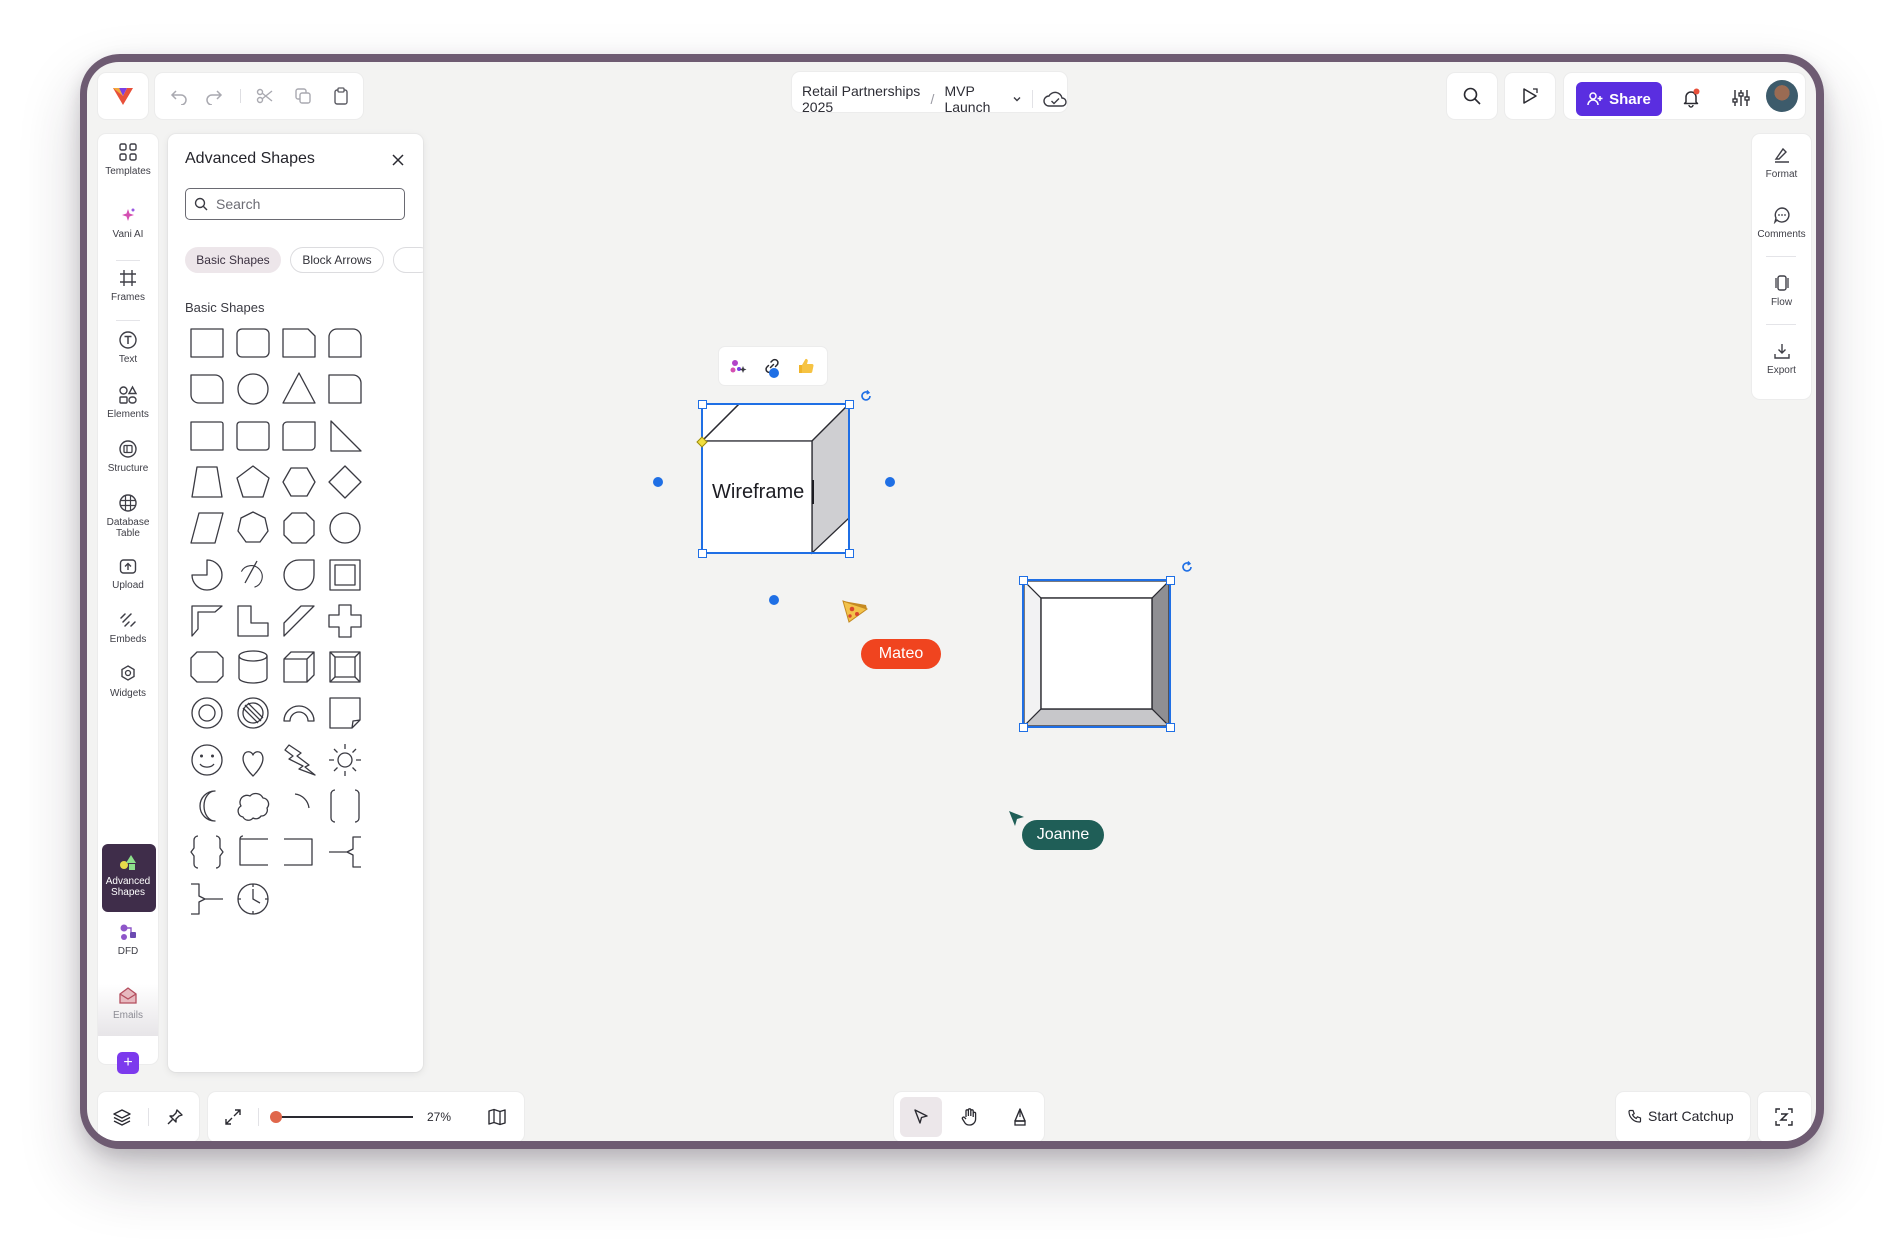 The image size is (1902, 1254). What do you see at coordinates (1530, 96) in the screenshot?
I see `present-button` at bounding box center [1530, 96].